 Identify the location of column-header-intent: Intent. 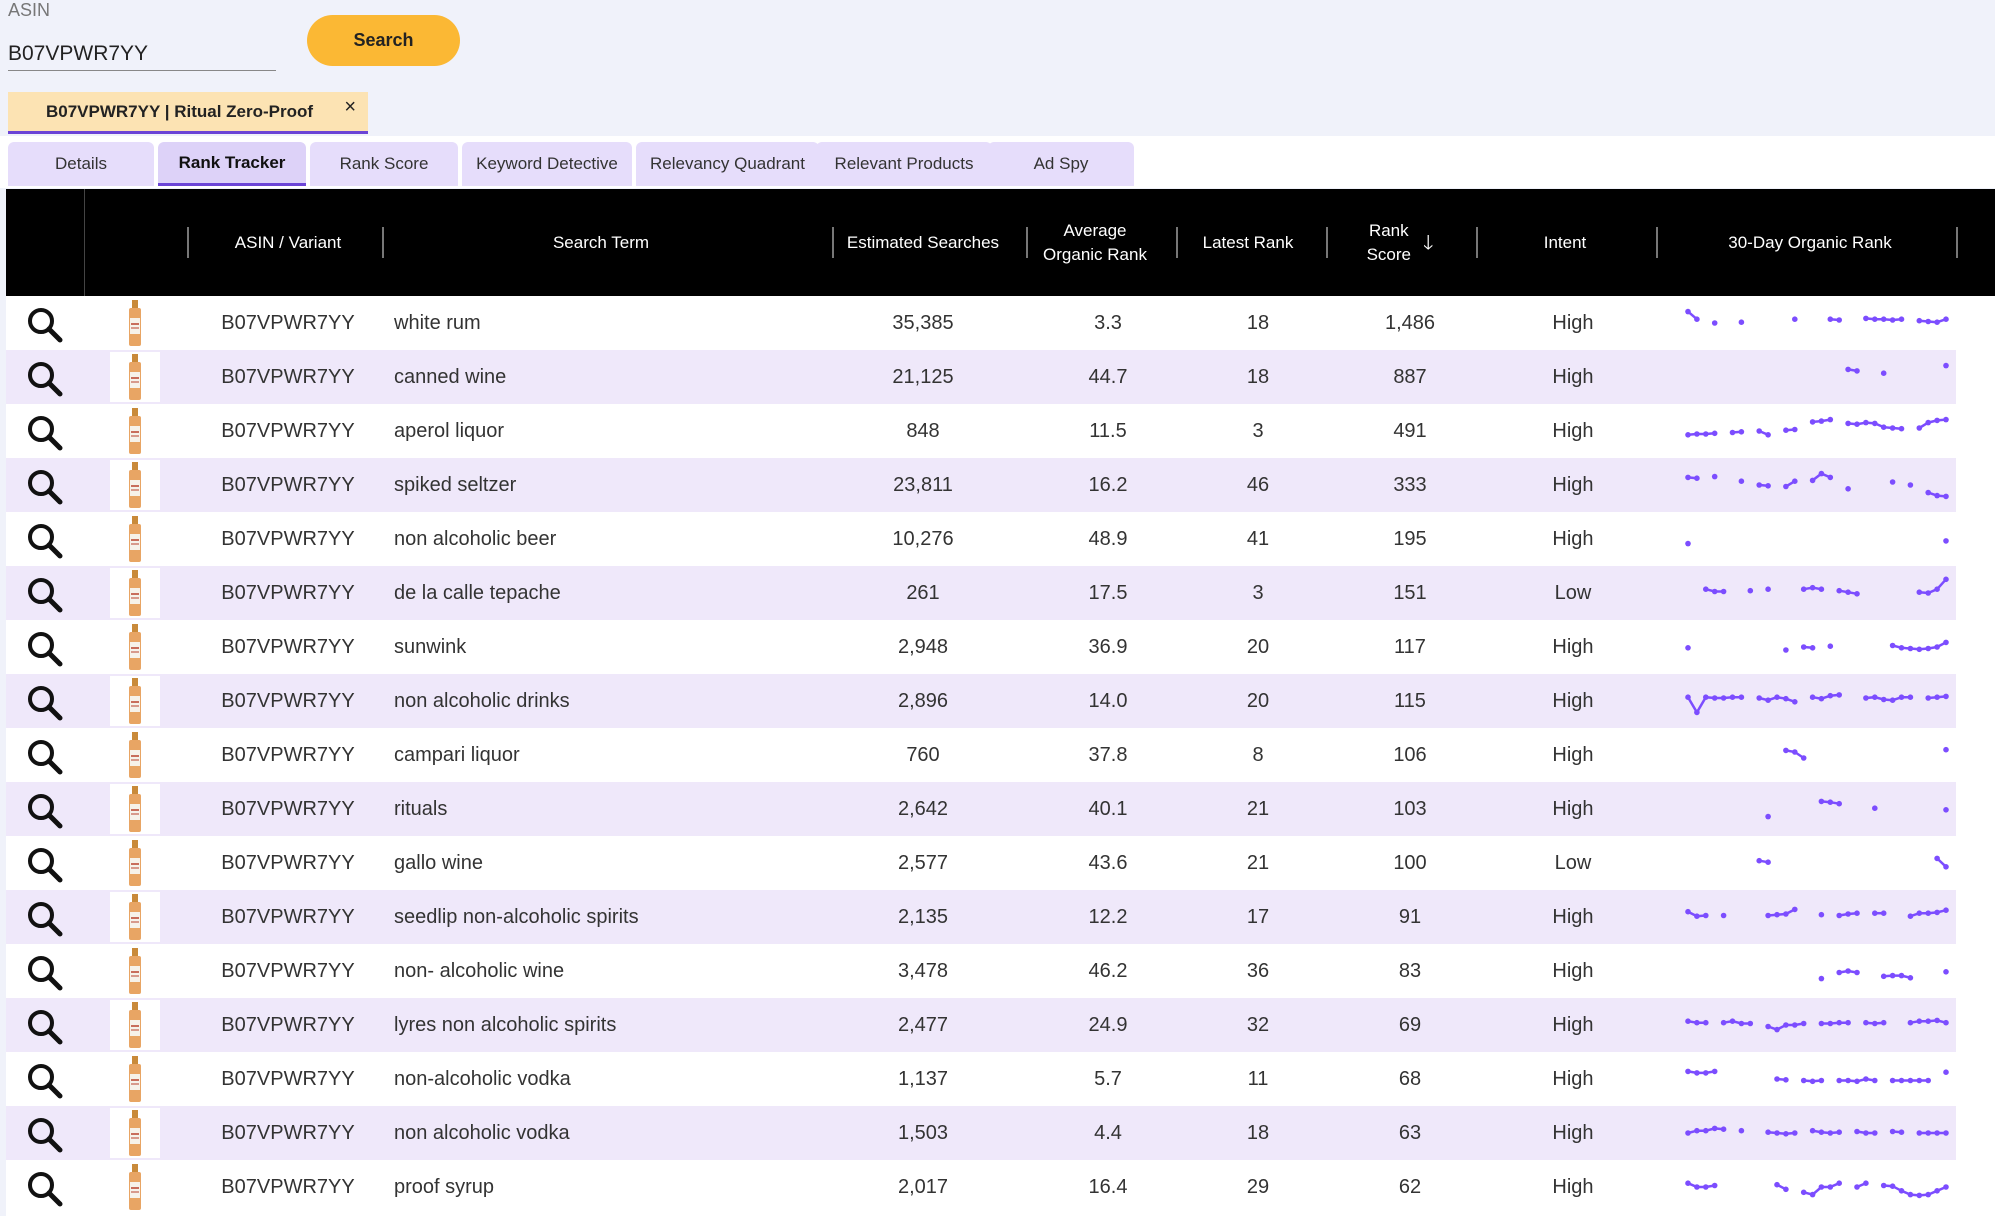
(1565, 242).